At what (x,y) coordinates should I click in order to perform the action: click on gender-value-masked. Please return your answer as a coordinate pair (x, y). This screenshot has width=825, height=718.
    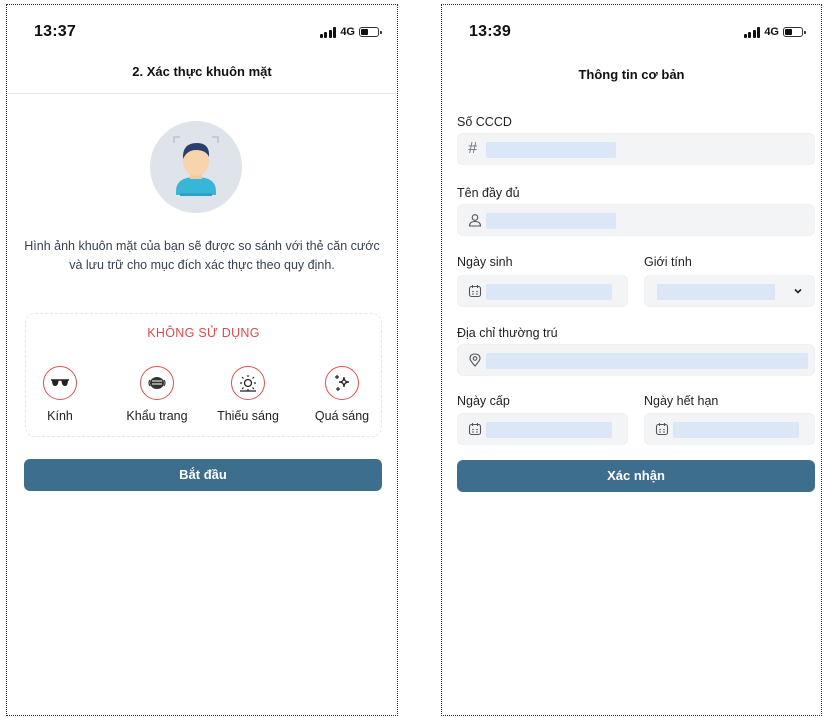
    Looking at the image, I should click on (716, 292).